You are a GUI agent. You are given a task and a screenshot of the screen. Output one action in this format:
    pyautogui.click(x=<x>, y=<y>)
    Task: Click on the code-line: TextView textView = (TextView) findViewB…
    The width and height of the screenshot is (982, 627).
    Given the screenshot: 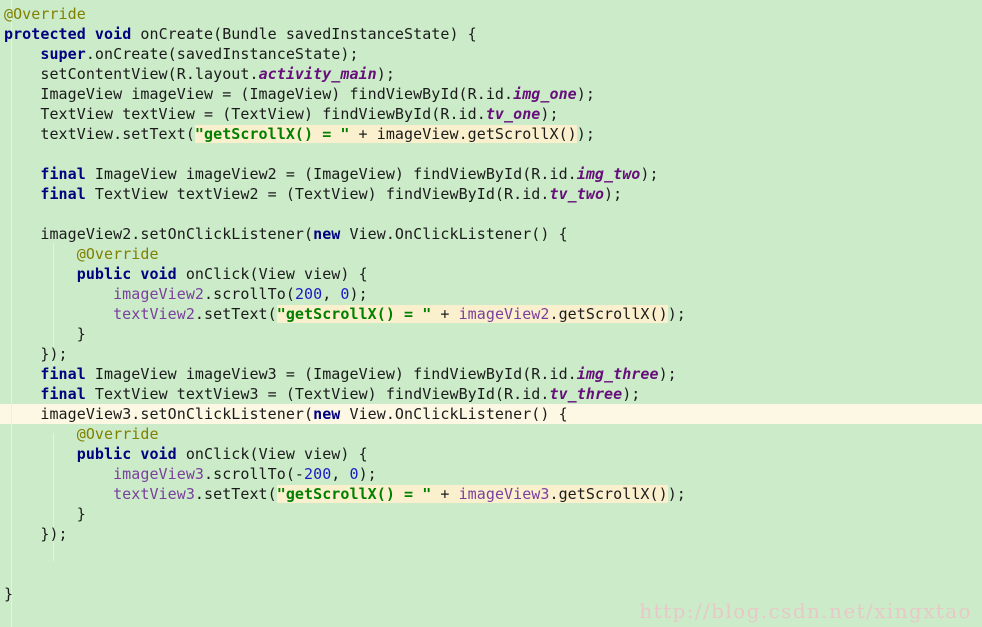 What is the action you would take?
    pyautogui.click(x=491, y=114)
    